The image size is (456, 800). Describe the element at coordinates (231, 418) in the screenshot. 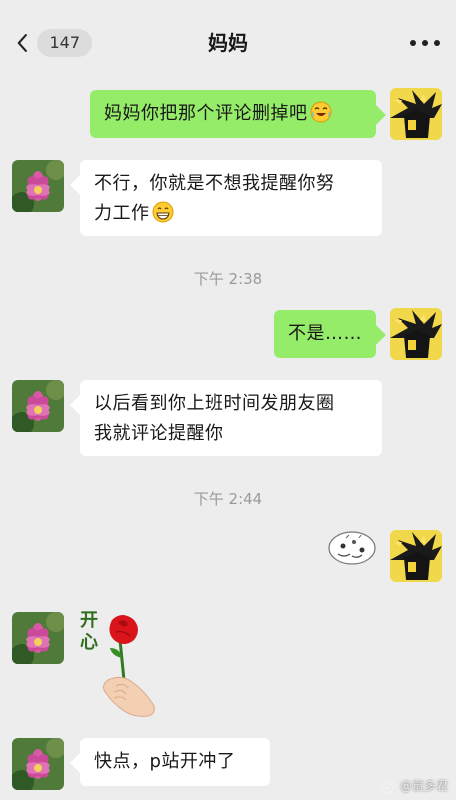

I see `message-bubble-contact: 以后看到你上班时间发朋友圈 我就评论提醒你` at that location.